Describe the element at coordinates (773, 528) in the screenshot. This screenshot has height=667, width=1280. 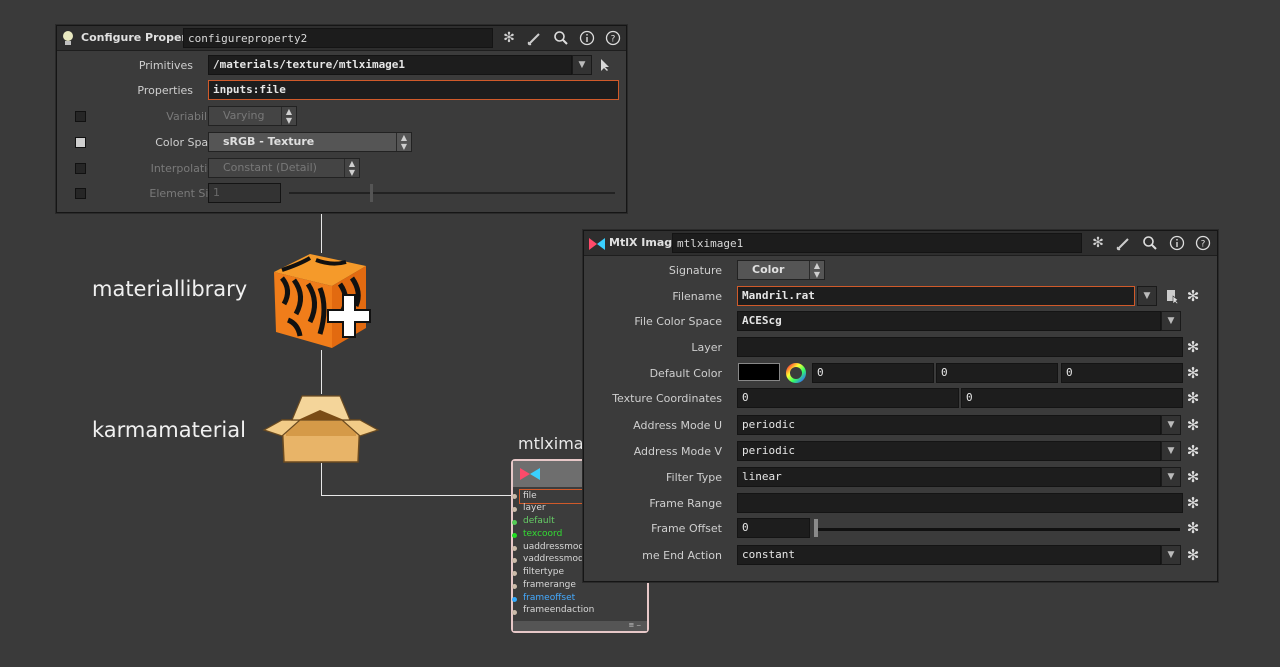
I see `frame-offset-field: 0` at that location.